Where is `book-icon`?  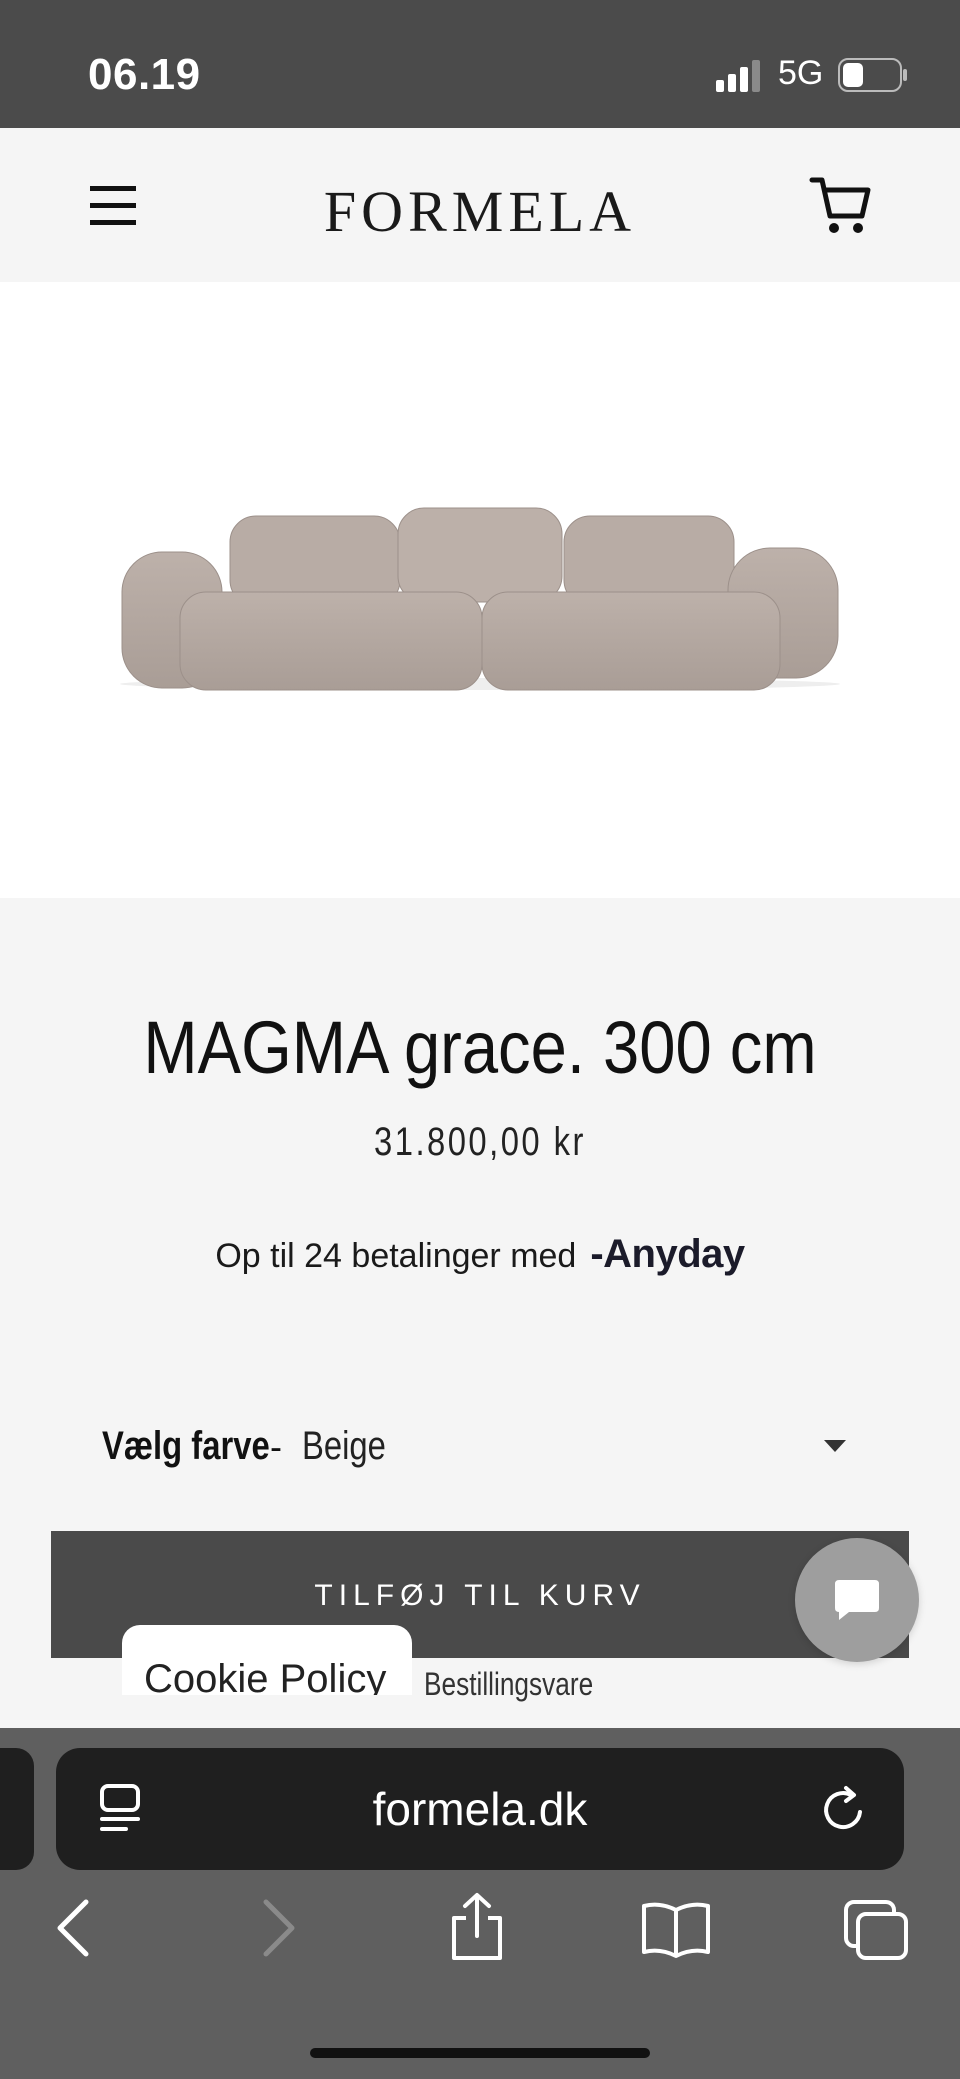 book-icon is located at coordinates (676, 1929).